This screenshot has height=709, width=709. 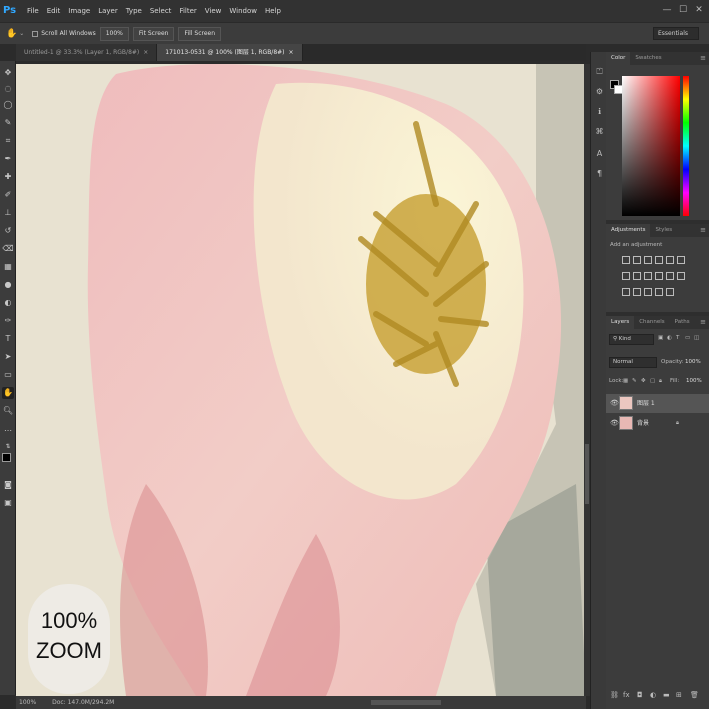 What do you see at coordinates (230, 52) in the screenshot?
I see `tab-171013-0531: 171013-0531 @ 100% (图层 1, RGB/8#) ×` at bounding box center [230, 52].